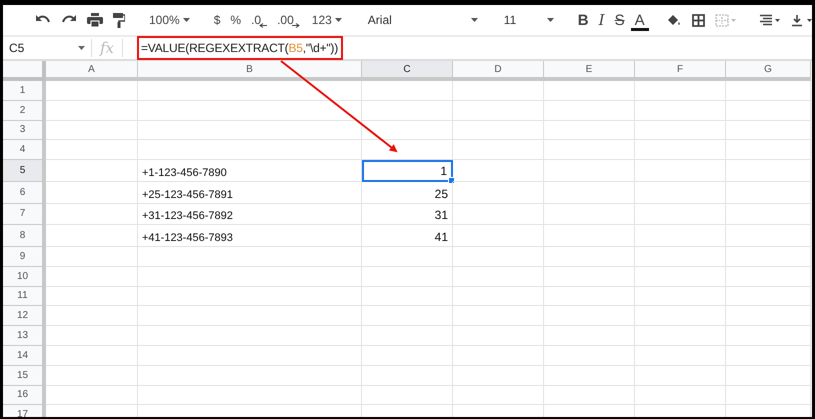  Describe the element at coordinates (24, 411) in the screenshot. I see `row-header: 17` at that location.